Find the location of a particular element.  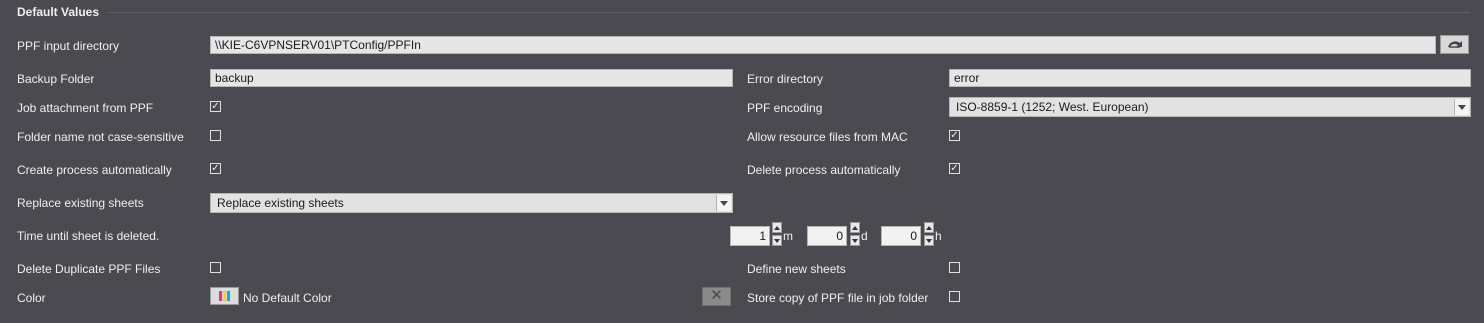

store-copy-label: Store copy of PPF file in job folder is located at coordinates (838, 298).